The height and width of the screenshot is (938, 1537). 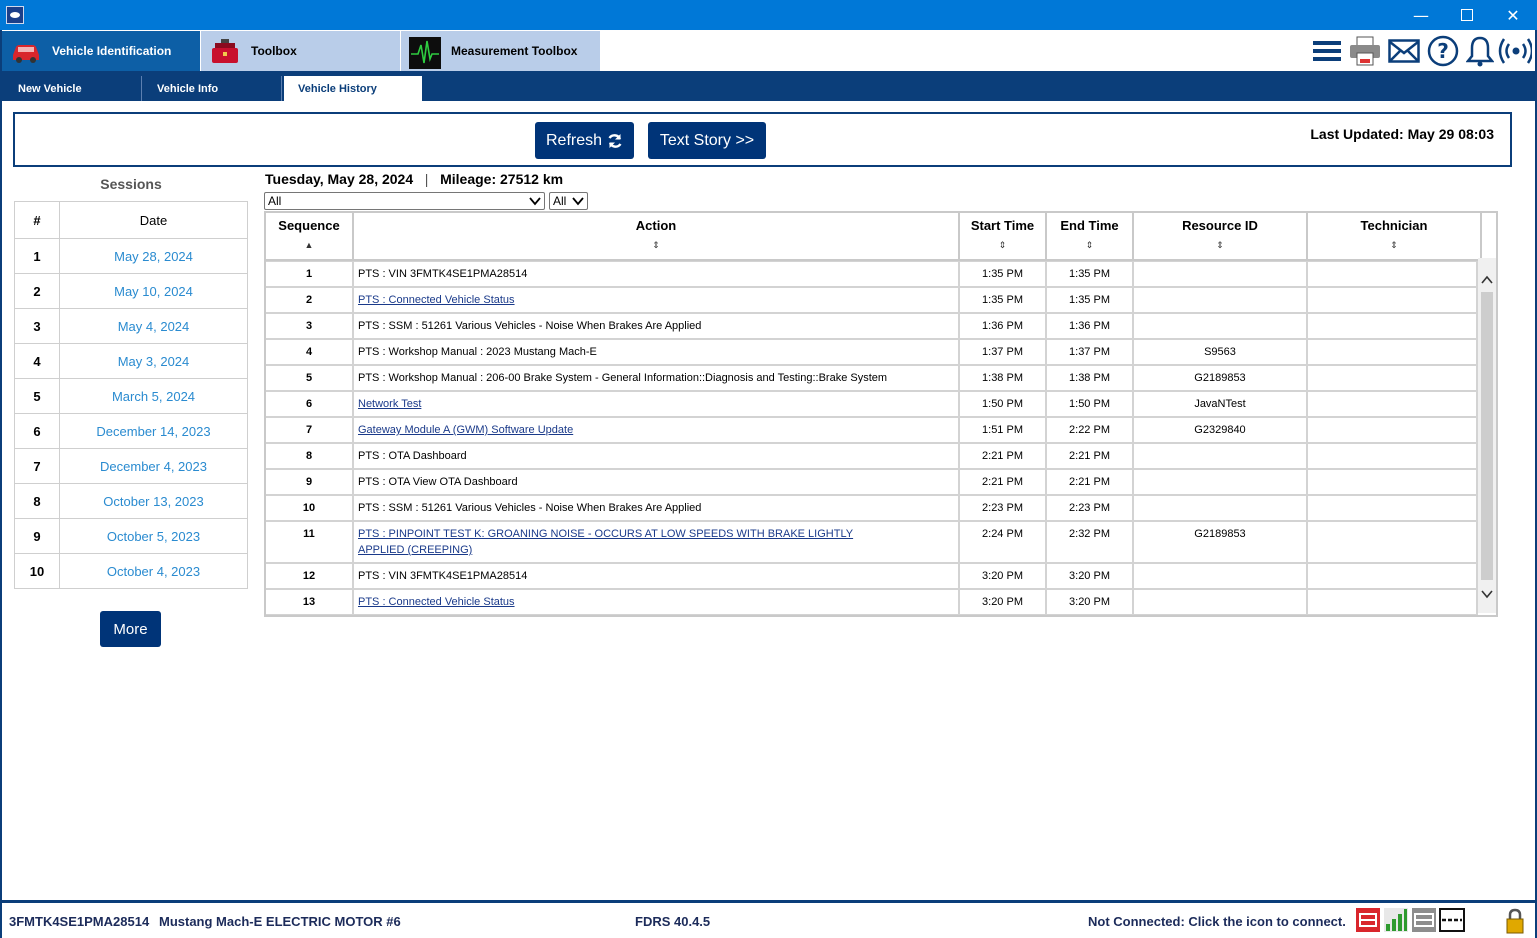 What do you see at coordinates (1487, 436) in the screenshot?
I see `scrollbar-thumb` at bounding box center [1487, 436].